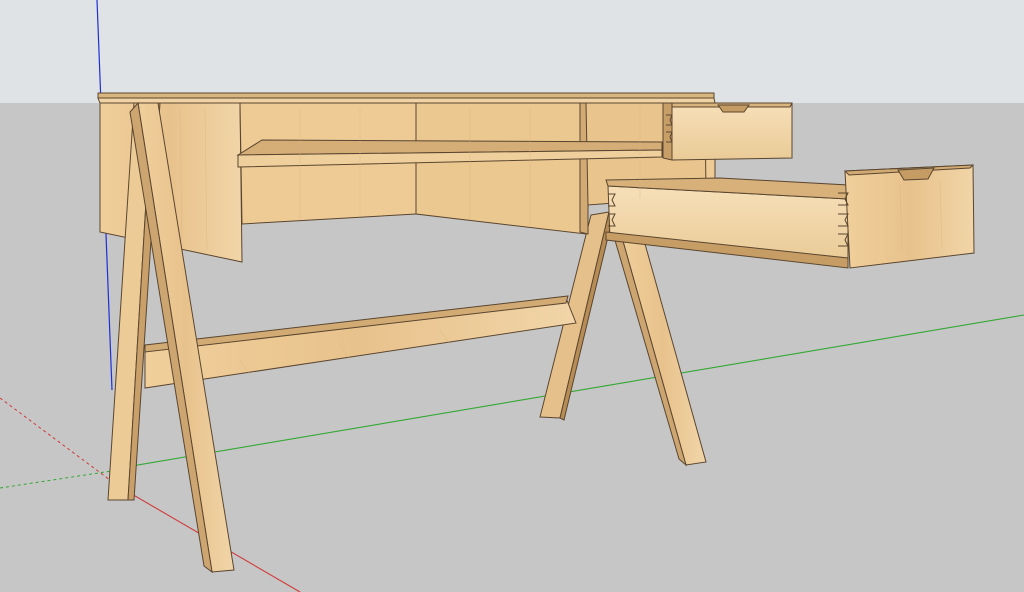 This screenshot has height=592, width=1024. I want to click on lower-drawer-front, so click(909, 216).